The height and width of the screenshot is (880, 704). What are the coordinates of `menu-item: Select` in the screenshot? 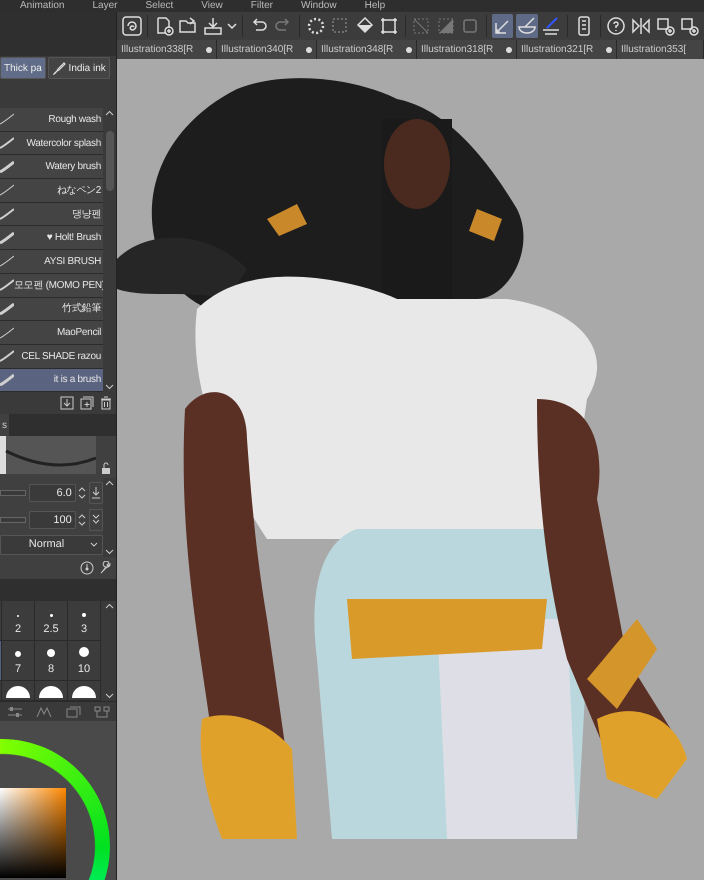 It's located at (159, 6).